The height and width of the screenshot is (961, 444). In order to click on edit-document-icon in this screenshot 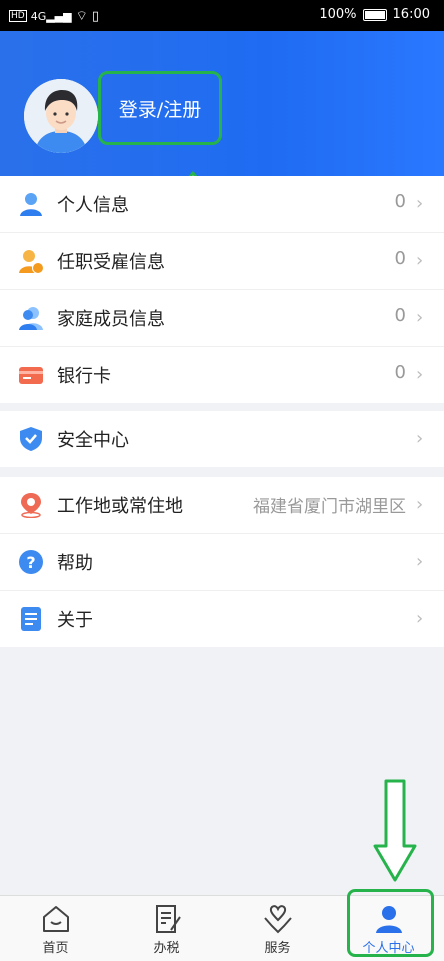, I will do `click(168, 919)`.